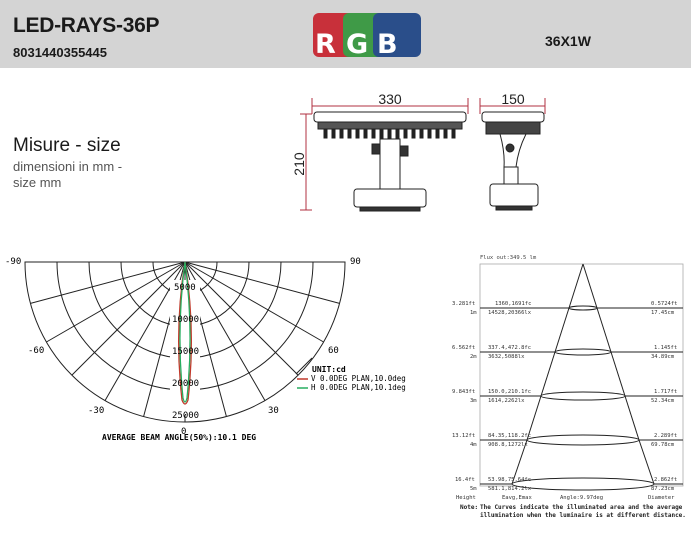 The width and height of the screenshot is (691, 537). Describe the element at coordinates (664, 304) in the screenshot. I see `row1-diam-ft: 0.5724ft` at that location.